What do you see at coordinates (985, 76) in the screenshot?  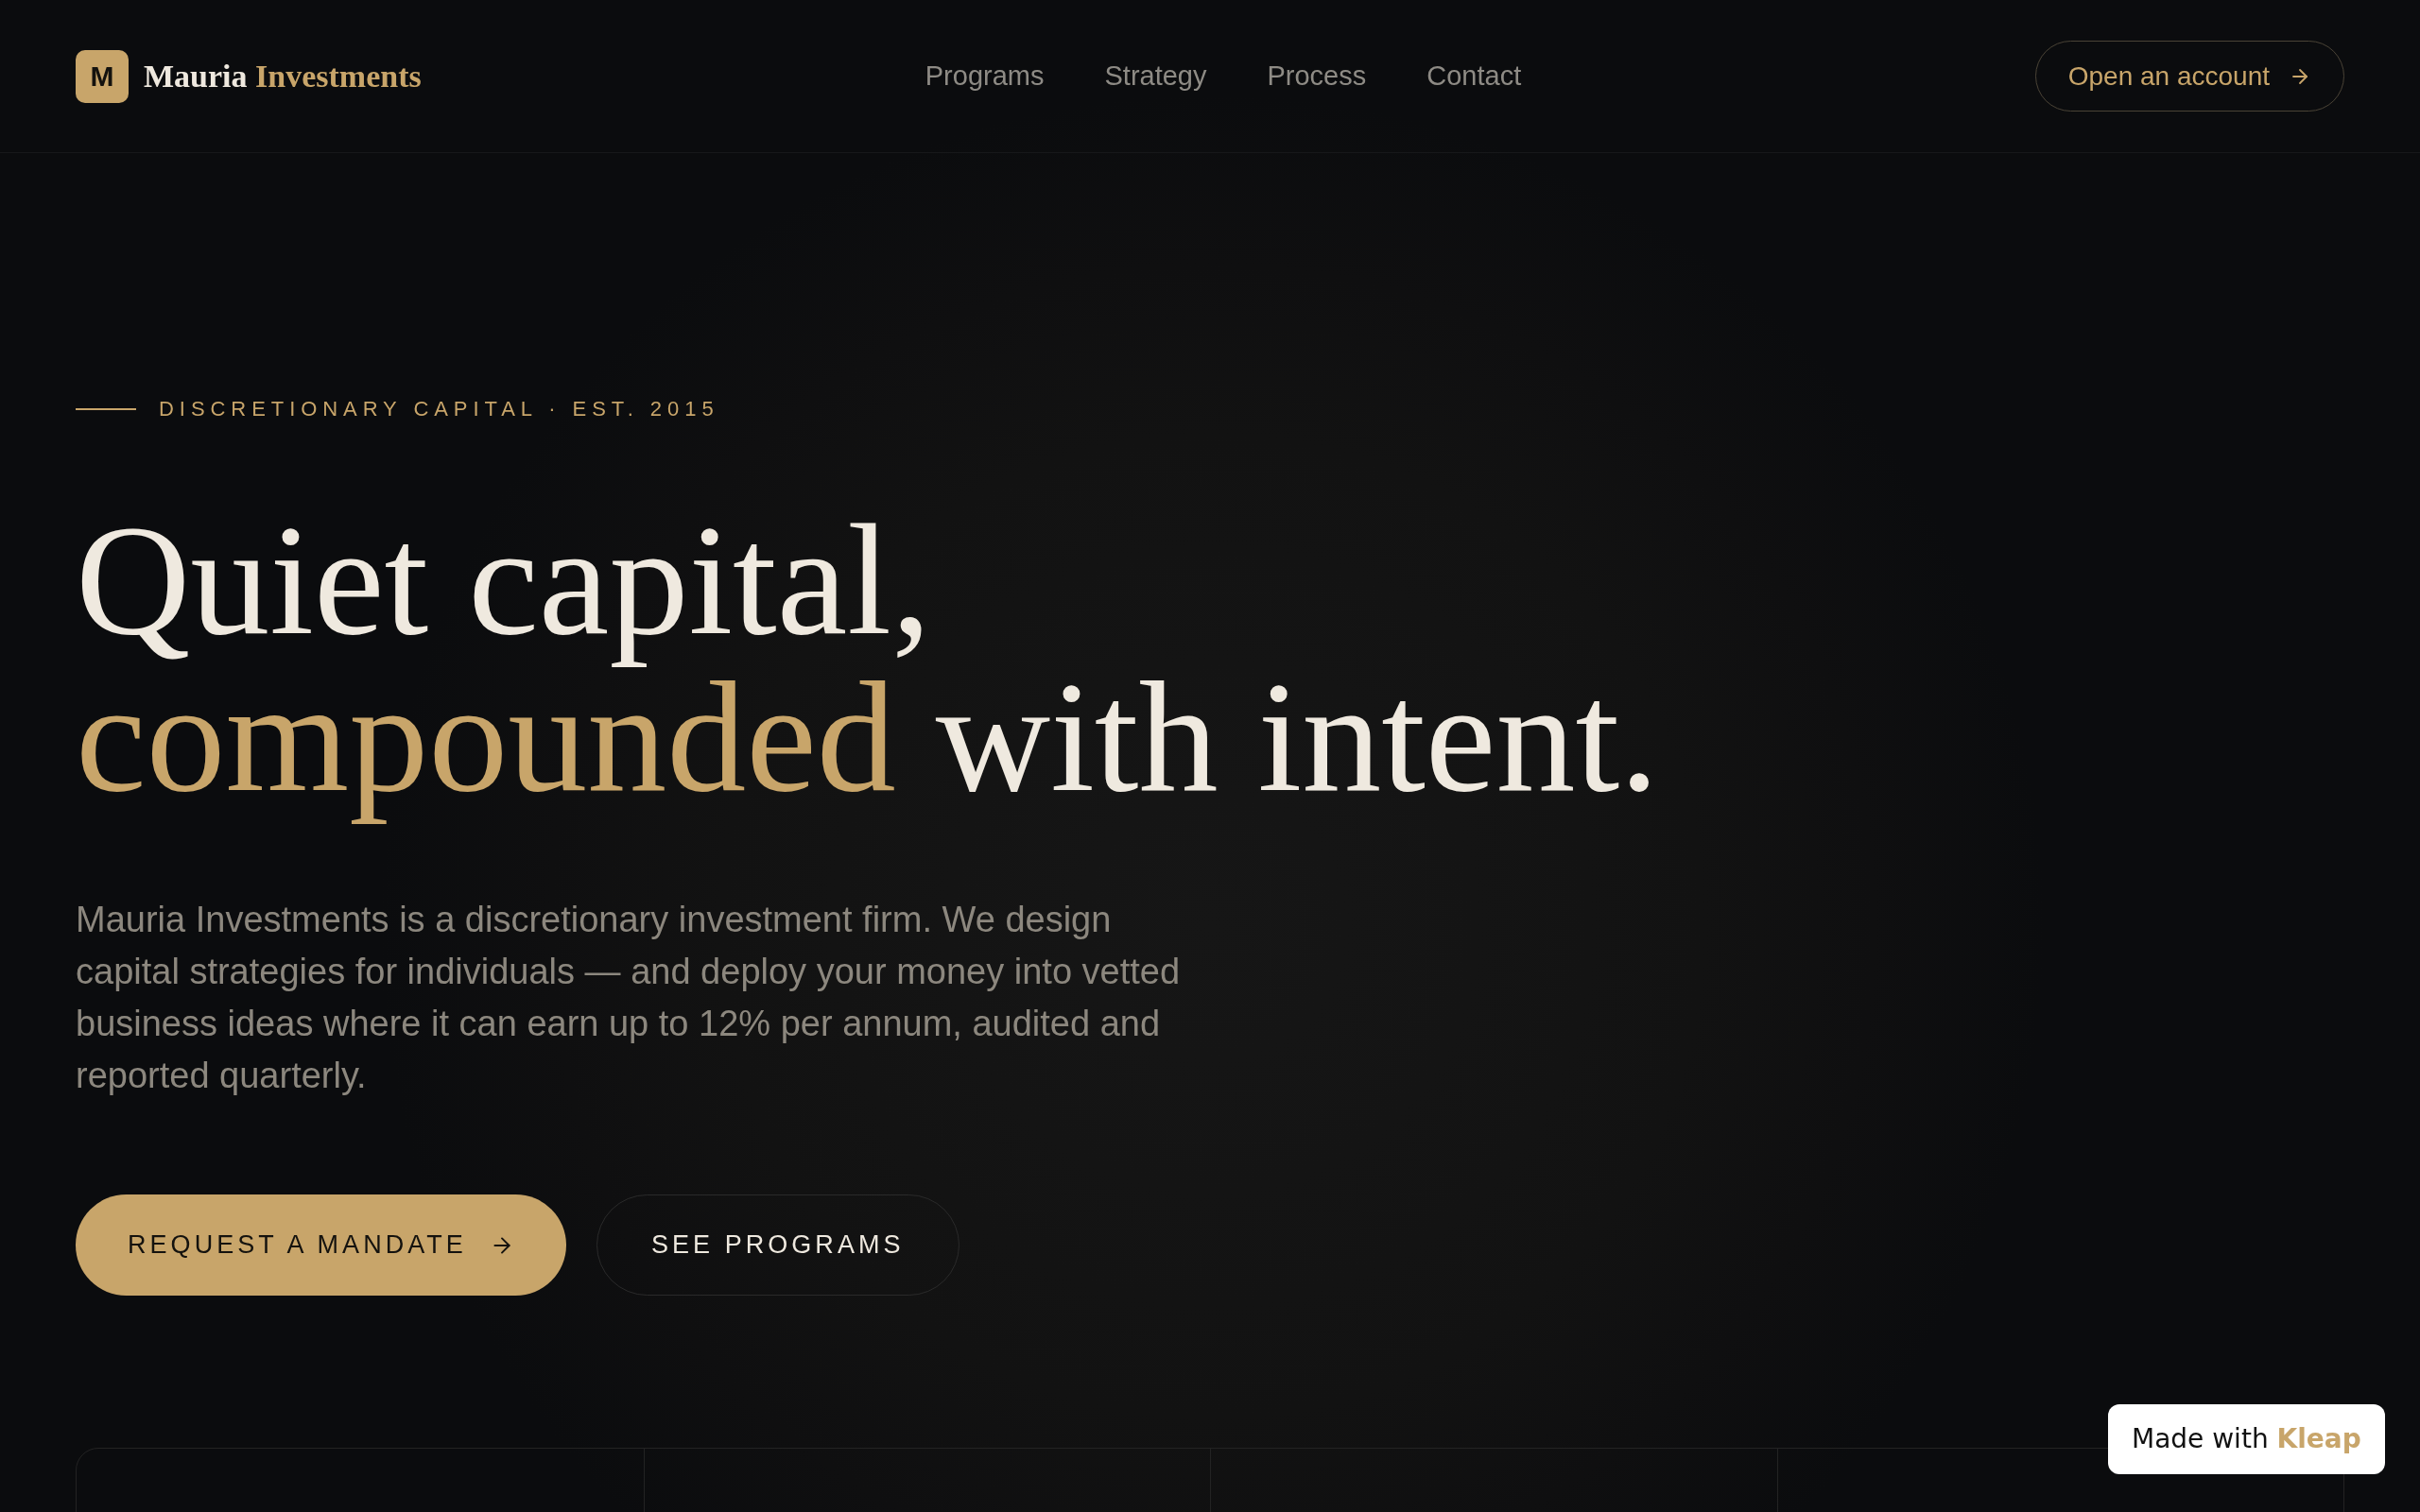 I see `nav-link: Programs` at bounding box center [985, 76].